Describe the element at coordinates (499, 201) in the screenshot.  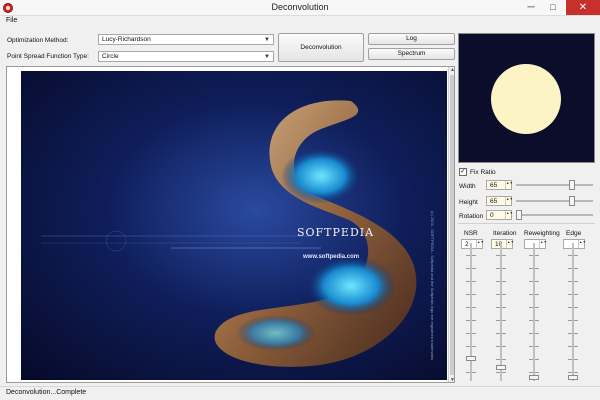
I see `height-spinbox: 65 ▲▼` at that location.